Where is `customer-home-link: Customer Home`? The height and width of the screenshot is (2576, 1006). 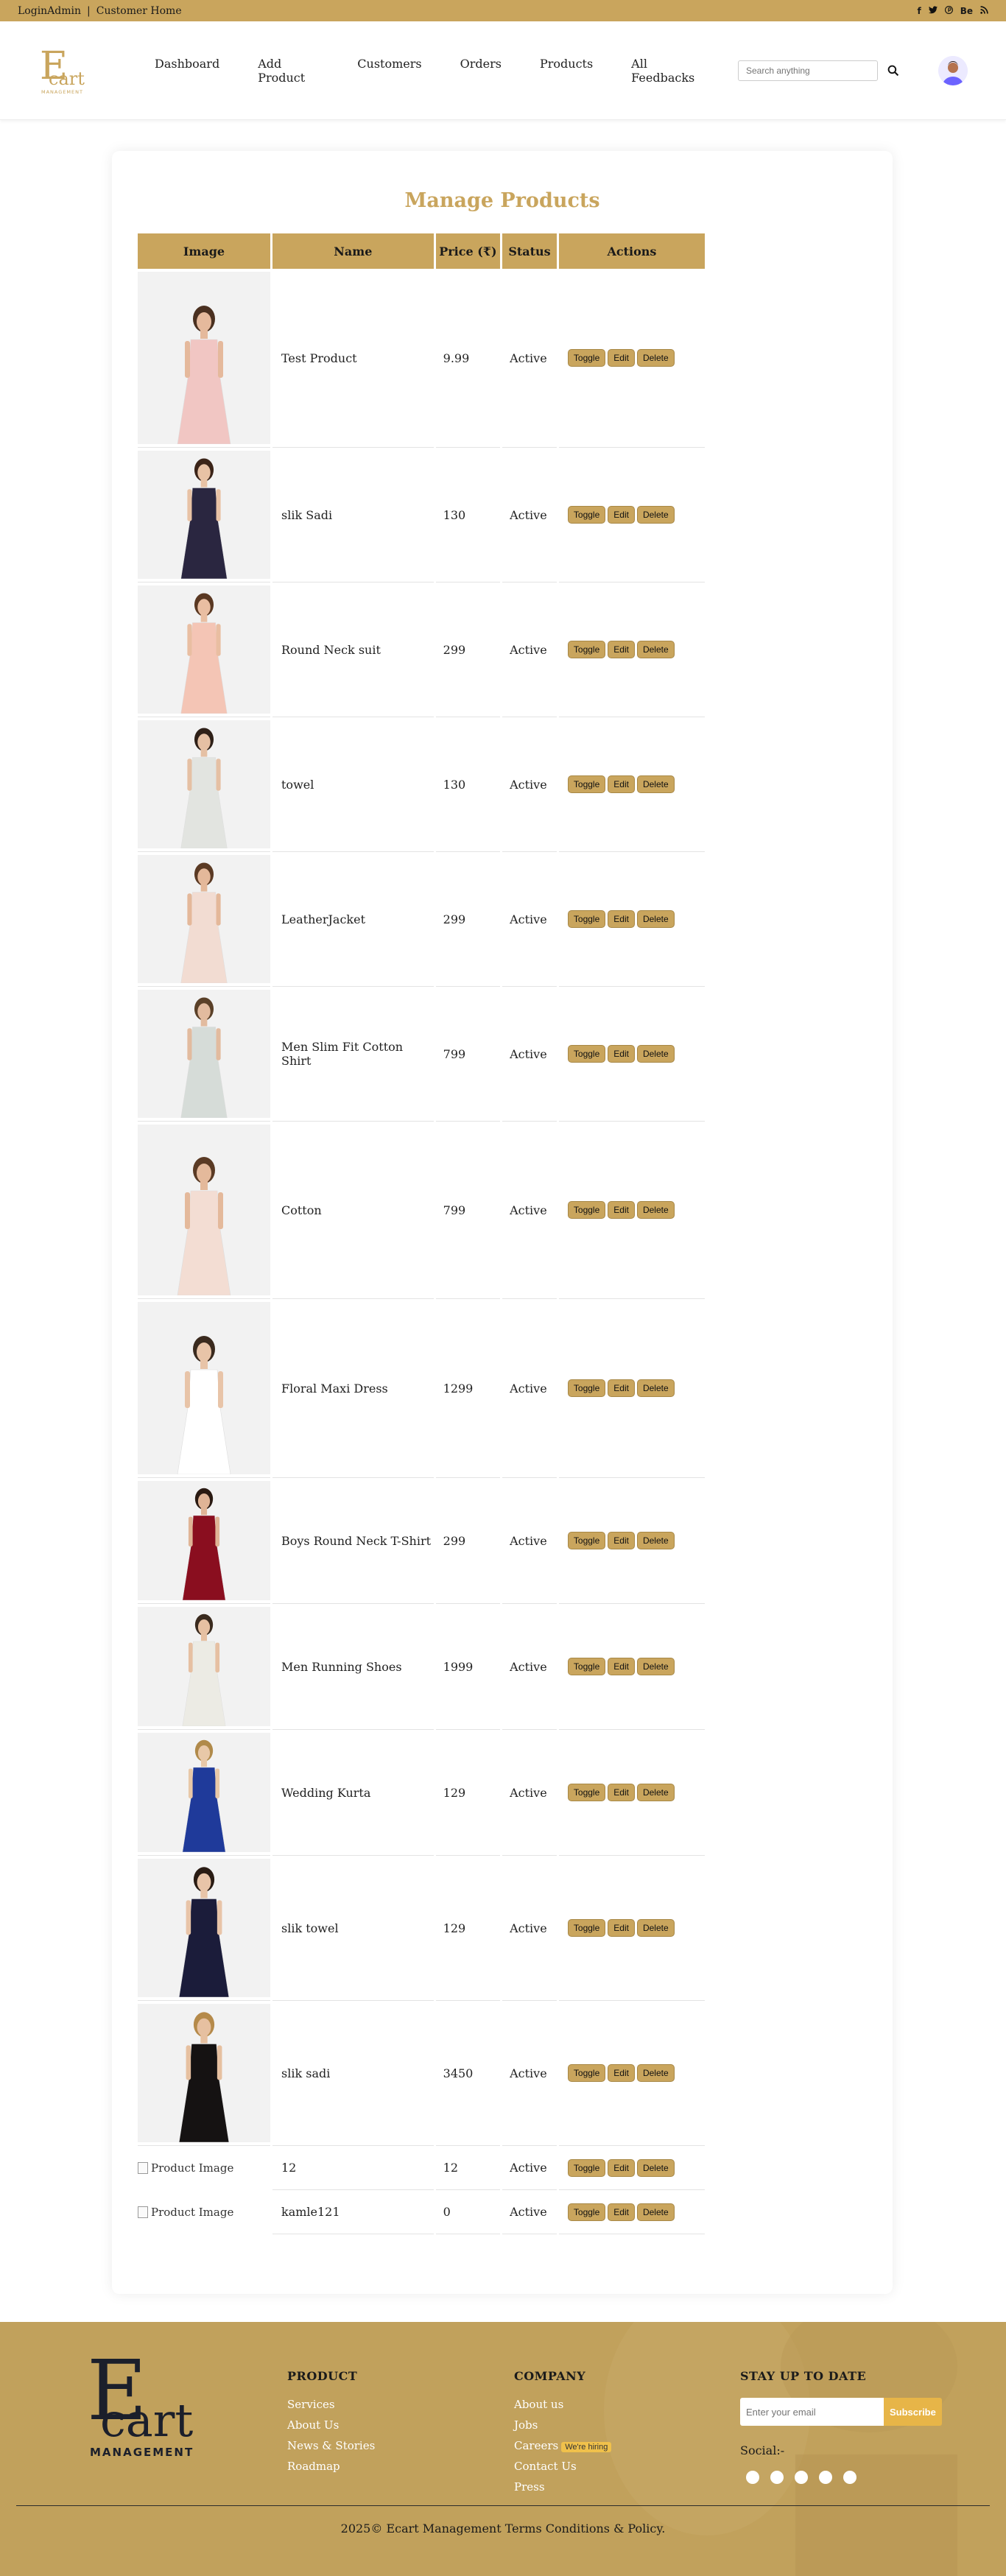 customer-home-link: Customer Home is located at coordinates (139, 11).